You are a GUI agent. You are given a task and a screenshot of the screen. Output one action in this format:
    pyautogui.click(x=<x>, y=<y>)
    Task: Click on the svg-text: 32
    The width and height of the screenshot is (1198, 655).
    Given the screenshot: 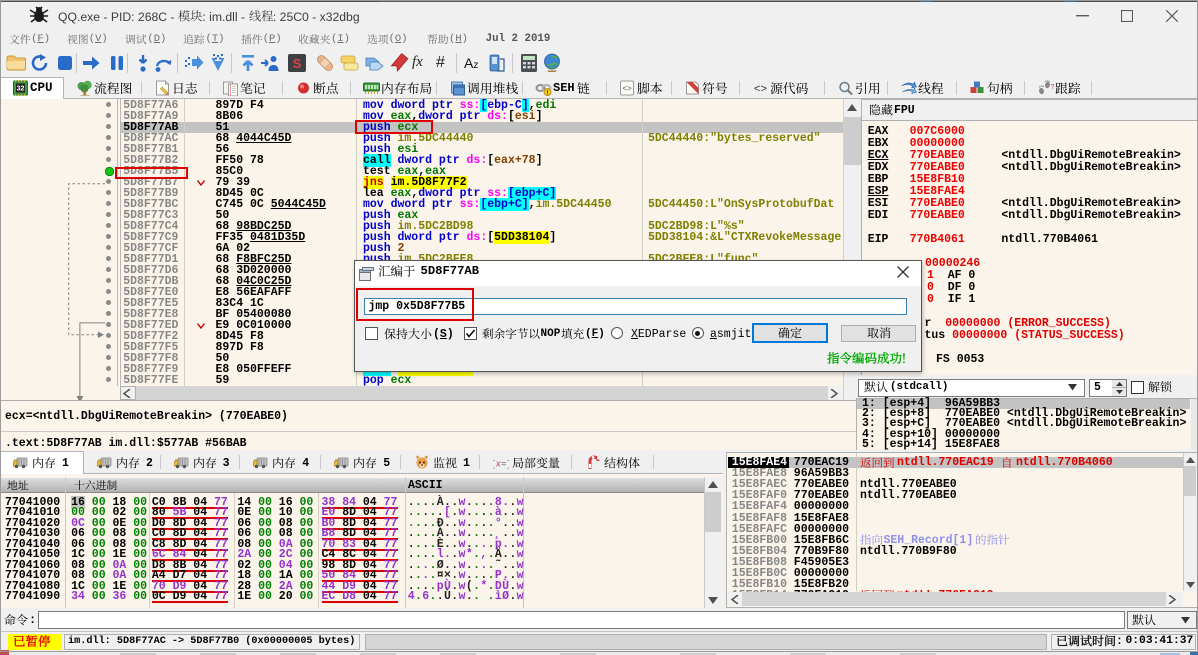 What is the action you would take?
    pyautogui.click(x=21, y=89)
    